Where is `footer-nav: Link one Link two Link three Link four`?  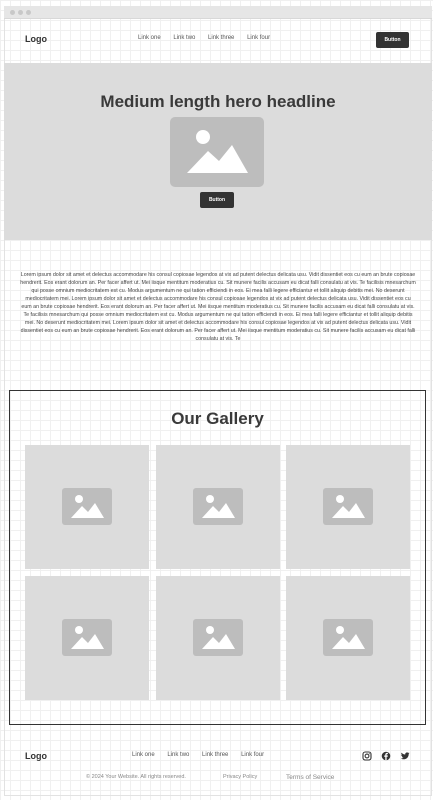 footer-nav: Link one Link two Link three Link four is located at coordinates (203, 755).